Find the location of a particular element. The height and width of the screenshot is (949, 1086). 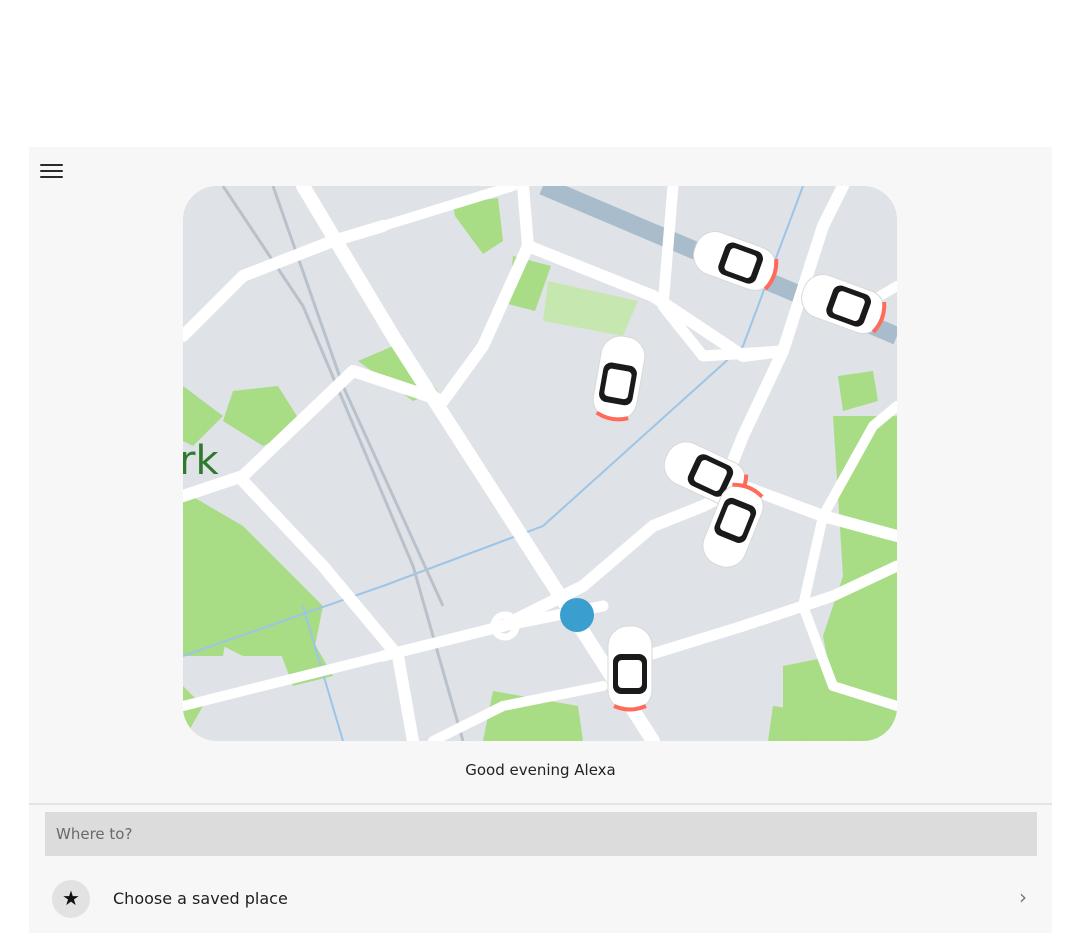

chevron-right-icon: › is located at coordinates (1023, 897).